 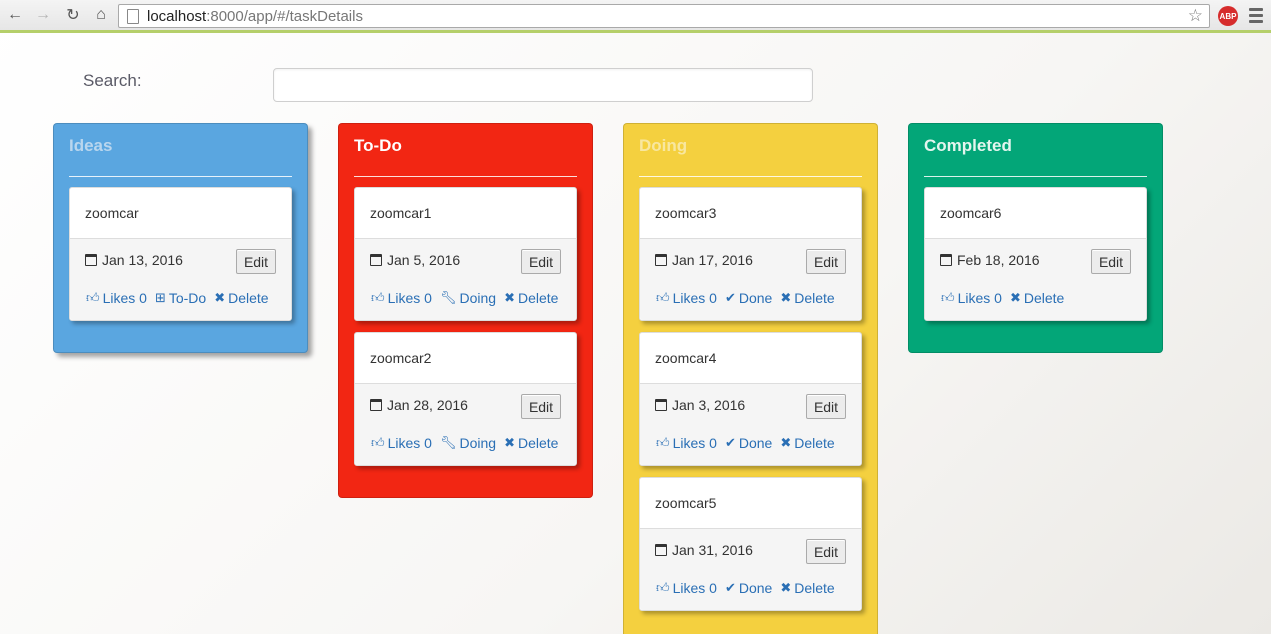 I want to click on card-actions: 👍︎ Likes 0 ✖ Delete, so click(x=1002, y=298).